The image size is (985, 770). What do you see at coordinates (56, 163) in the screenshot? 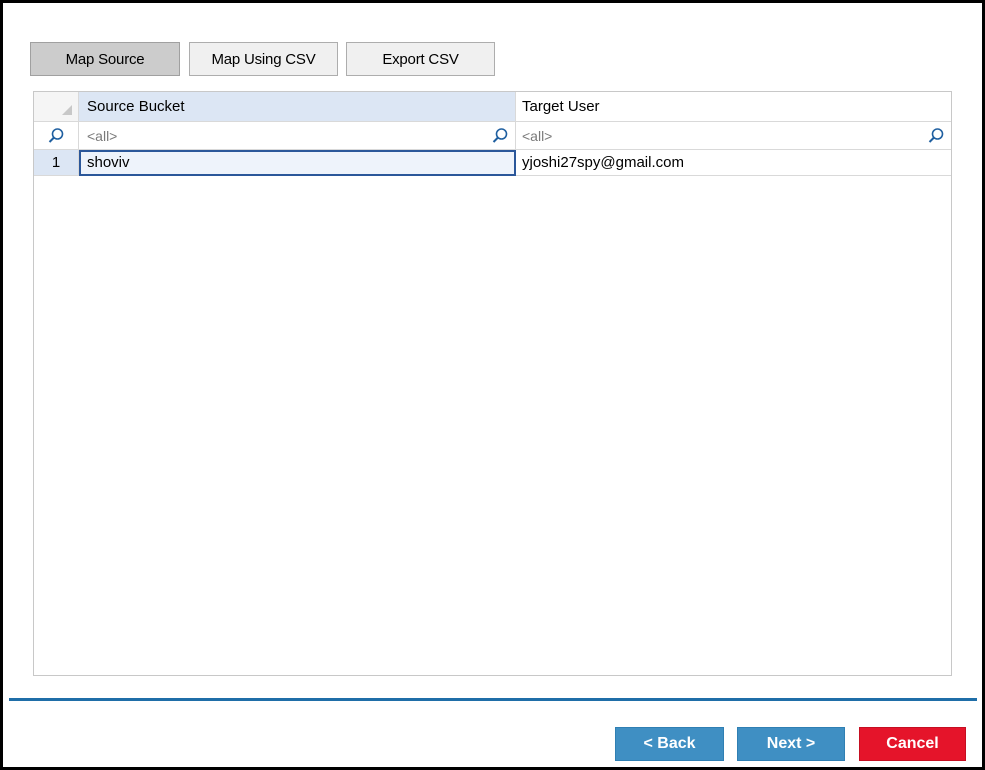
I see `row-number: 1` at bounding box center [56, 163].